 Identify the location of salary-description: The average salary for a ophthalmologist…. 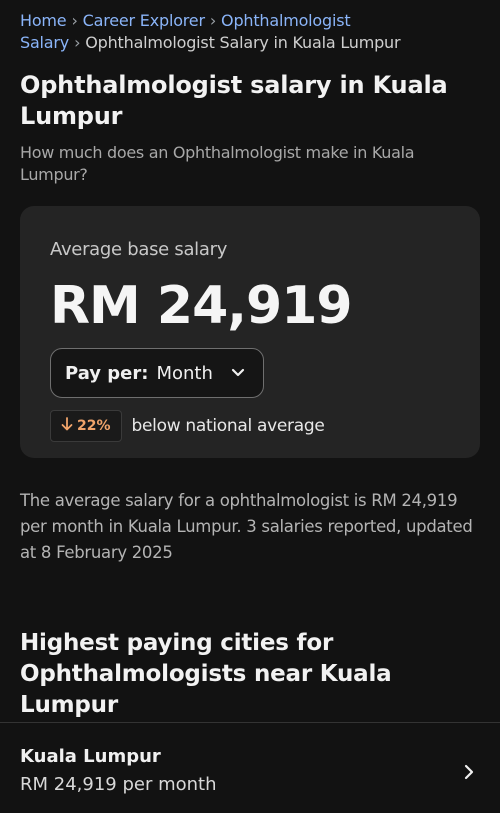
(246, 526).